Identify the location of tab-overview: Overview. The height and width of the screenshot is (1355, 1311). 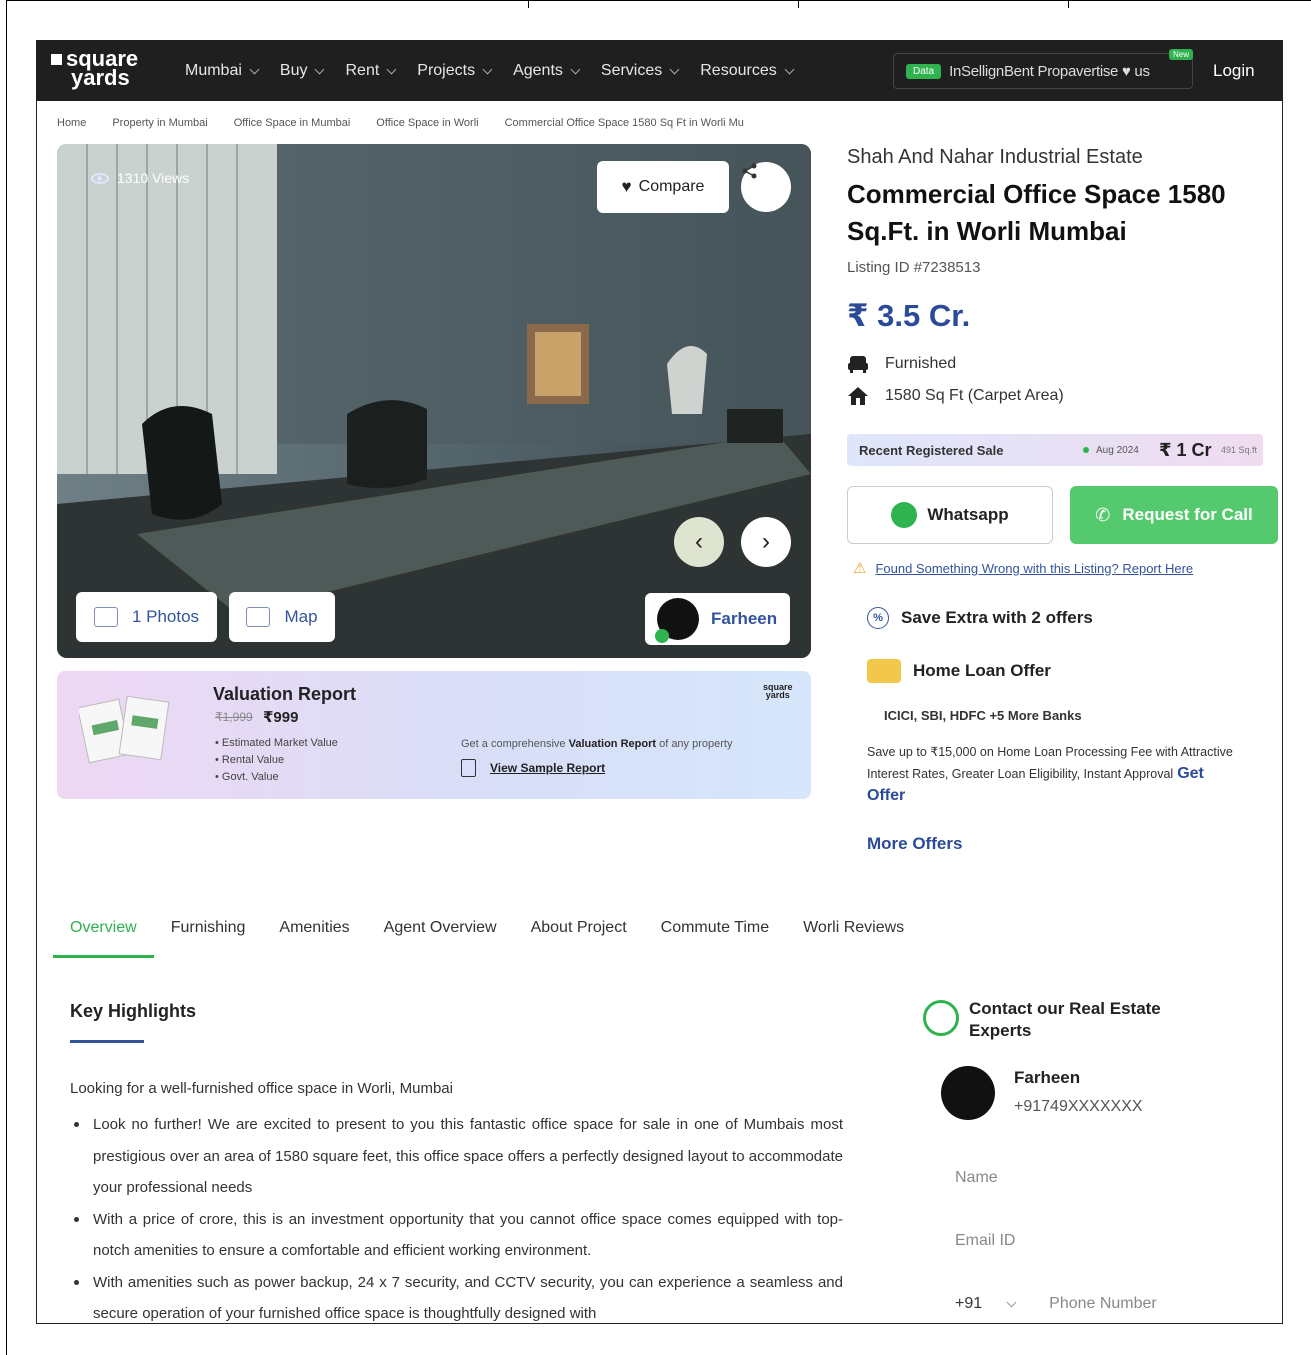
(103, 933).